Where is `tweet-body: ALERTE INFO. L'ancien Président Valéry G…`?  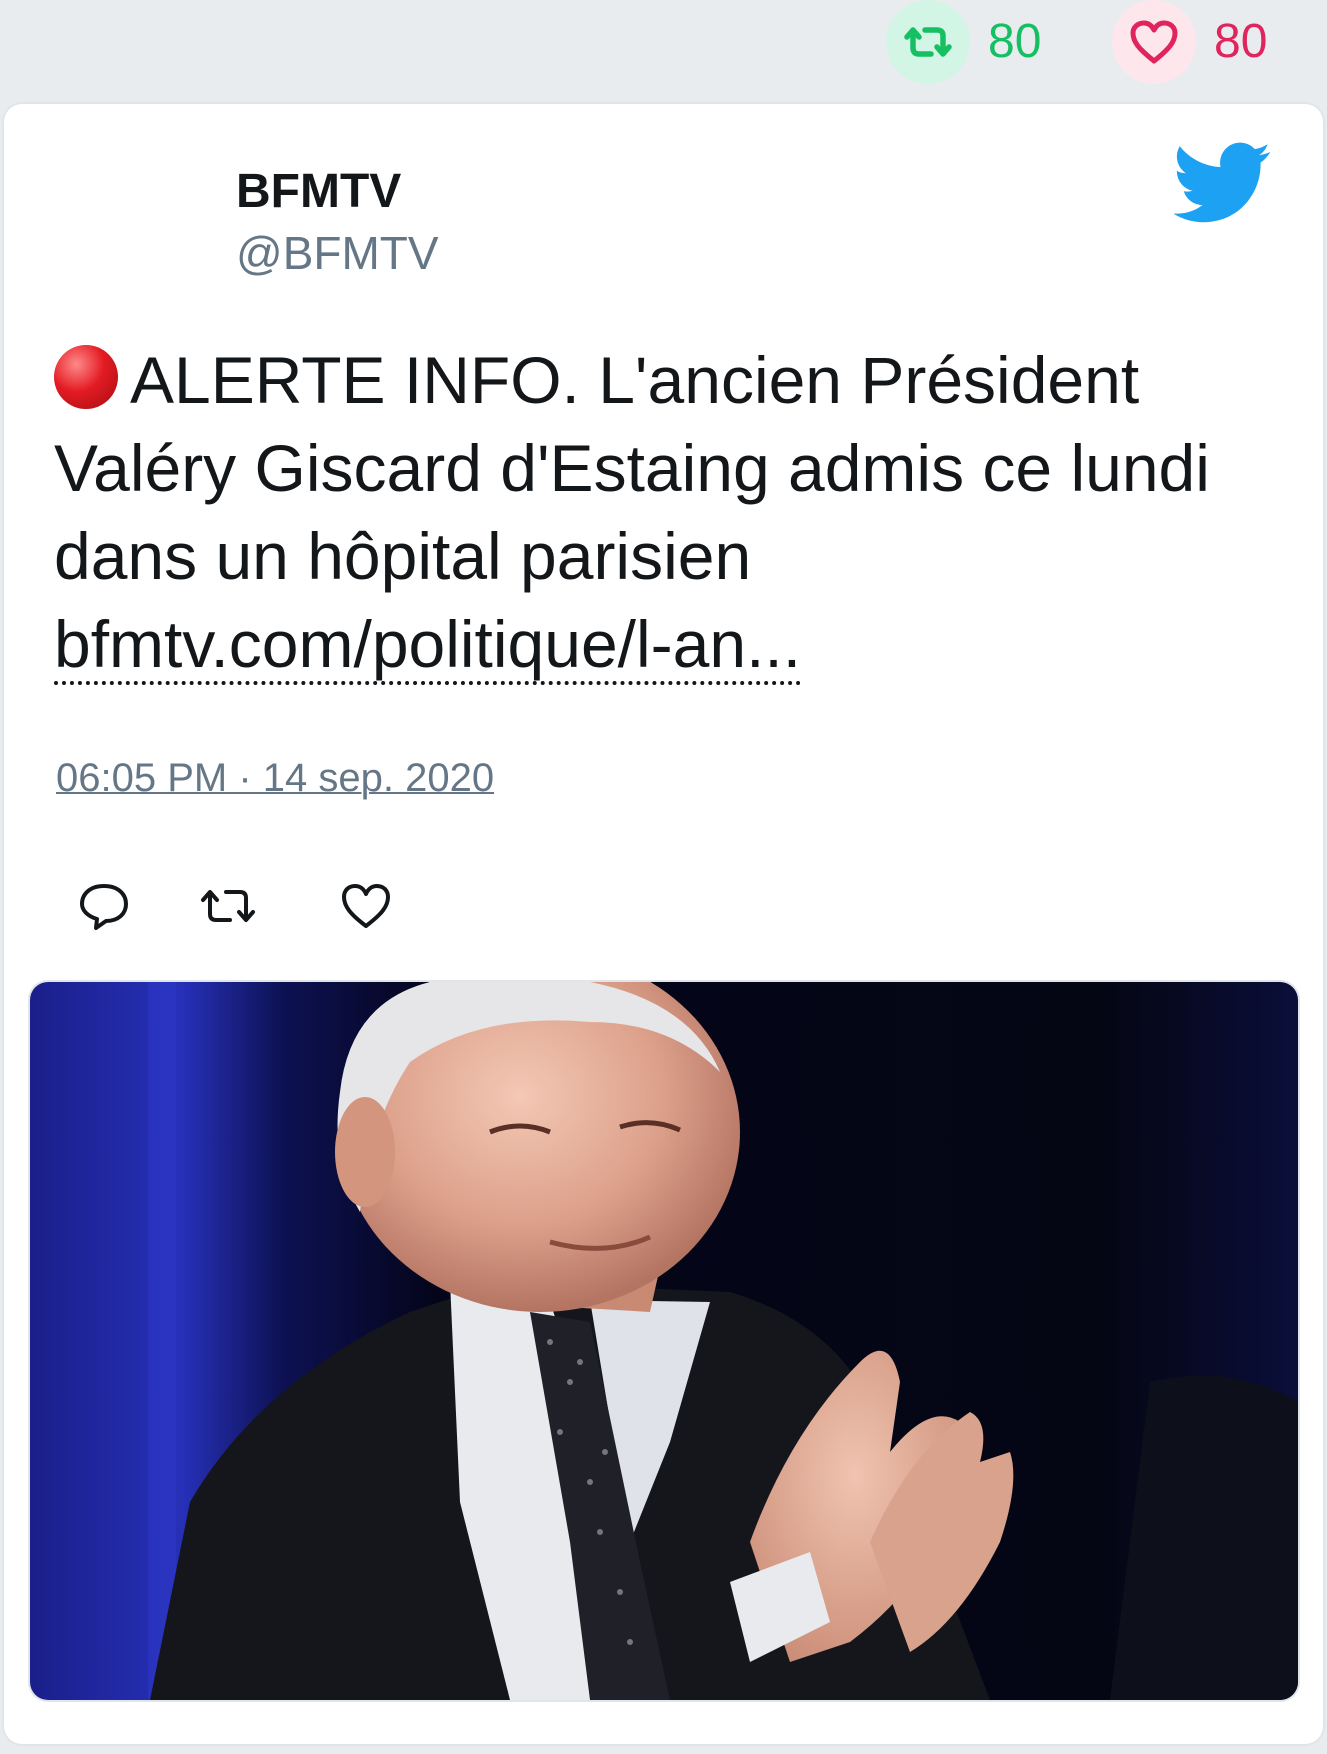
tweet-body: ALERTE INFO. L'ancien Président Valéry G… is located at coordinates (632, 468).